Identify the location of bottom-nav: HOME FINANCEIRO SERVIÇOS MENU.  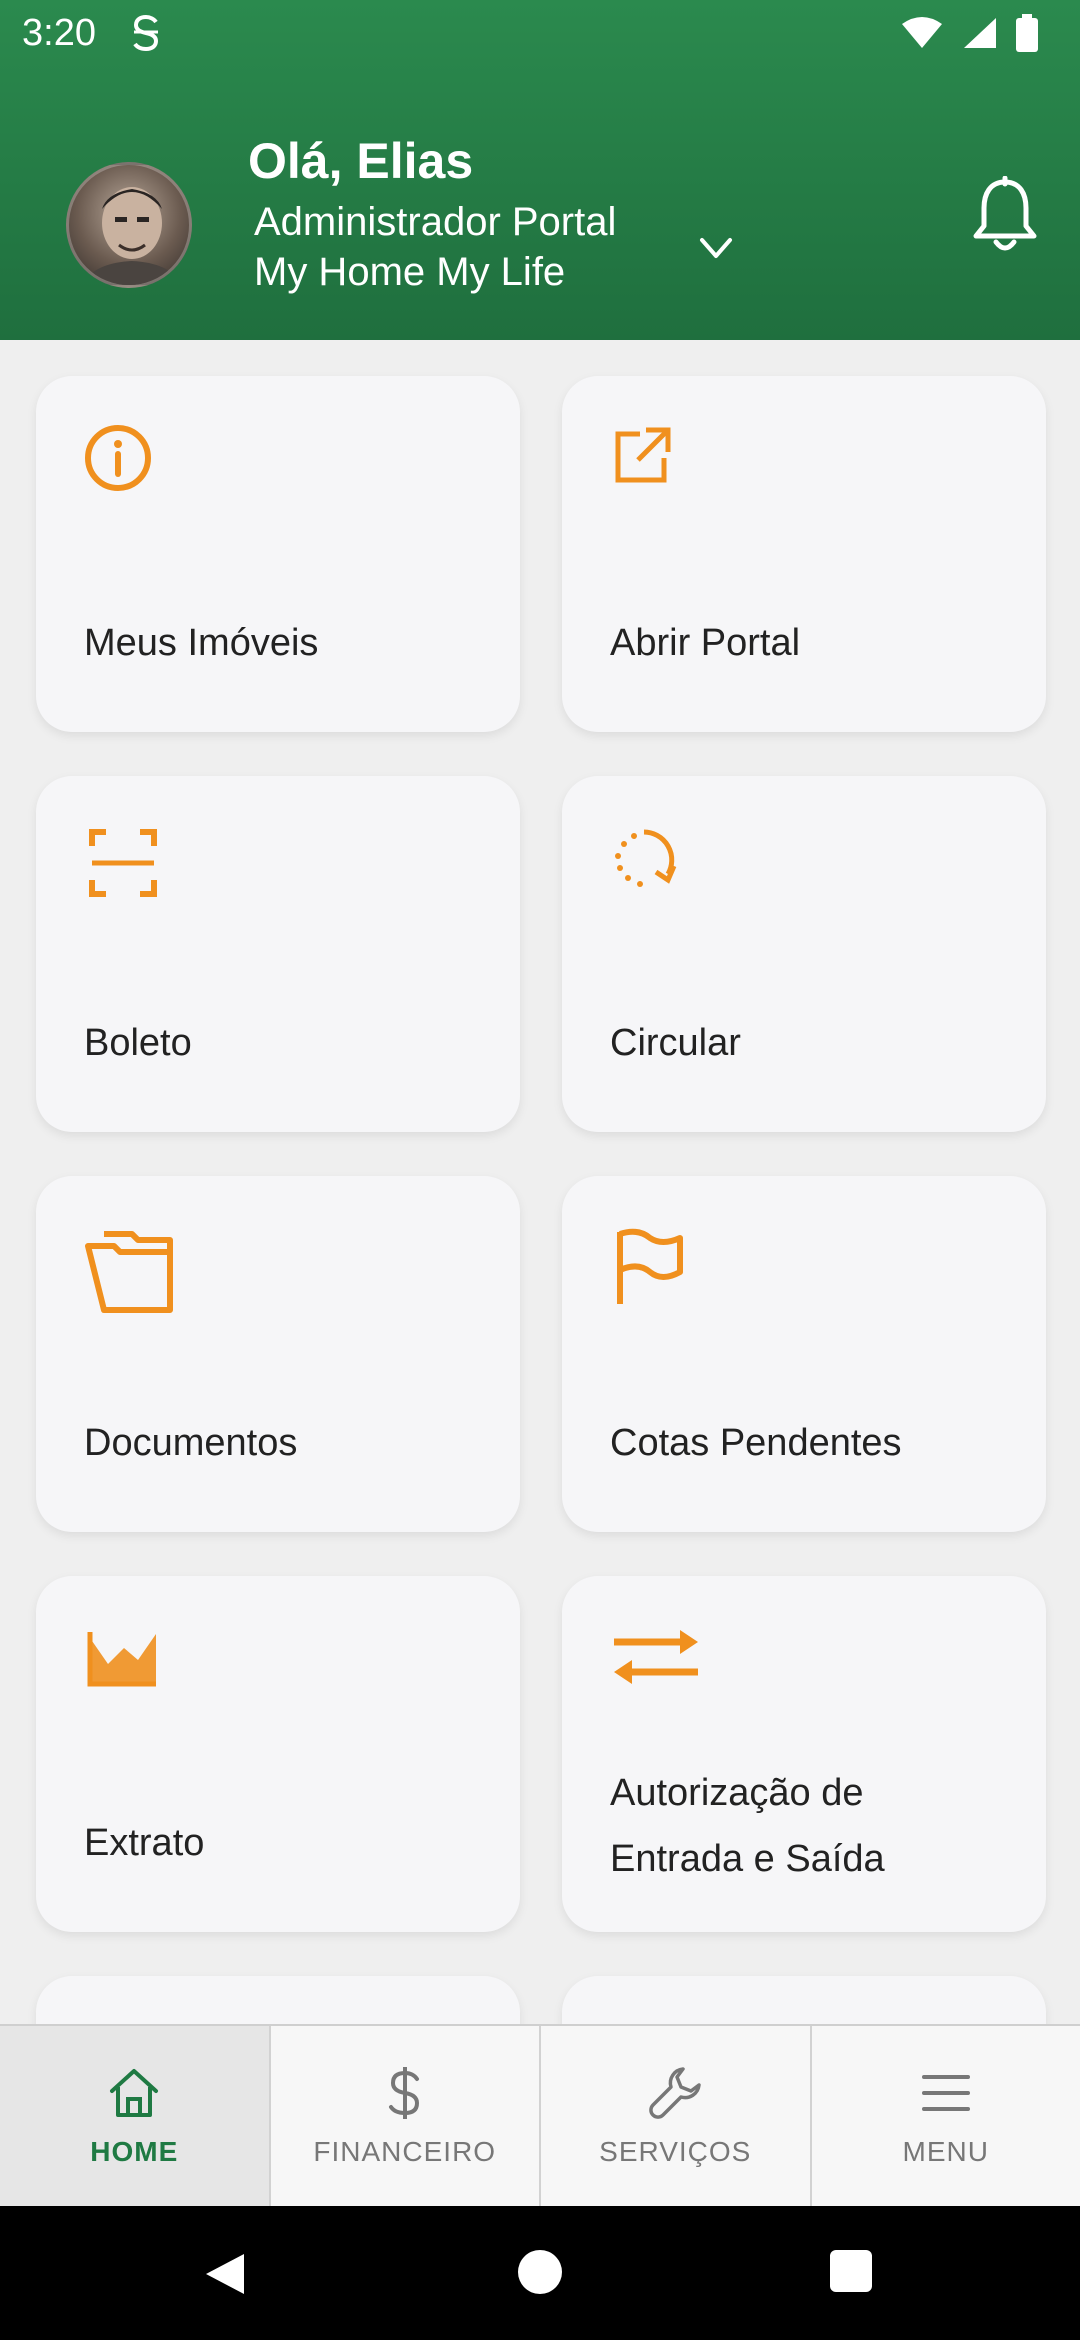
(540, 2115).